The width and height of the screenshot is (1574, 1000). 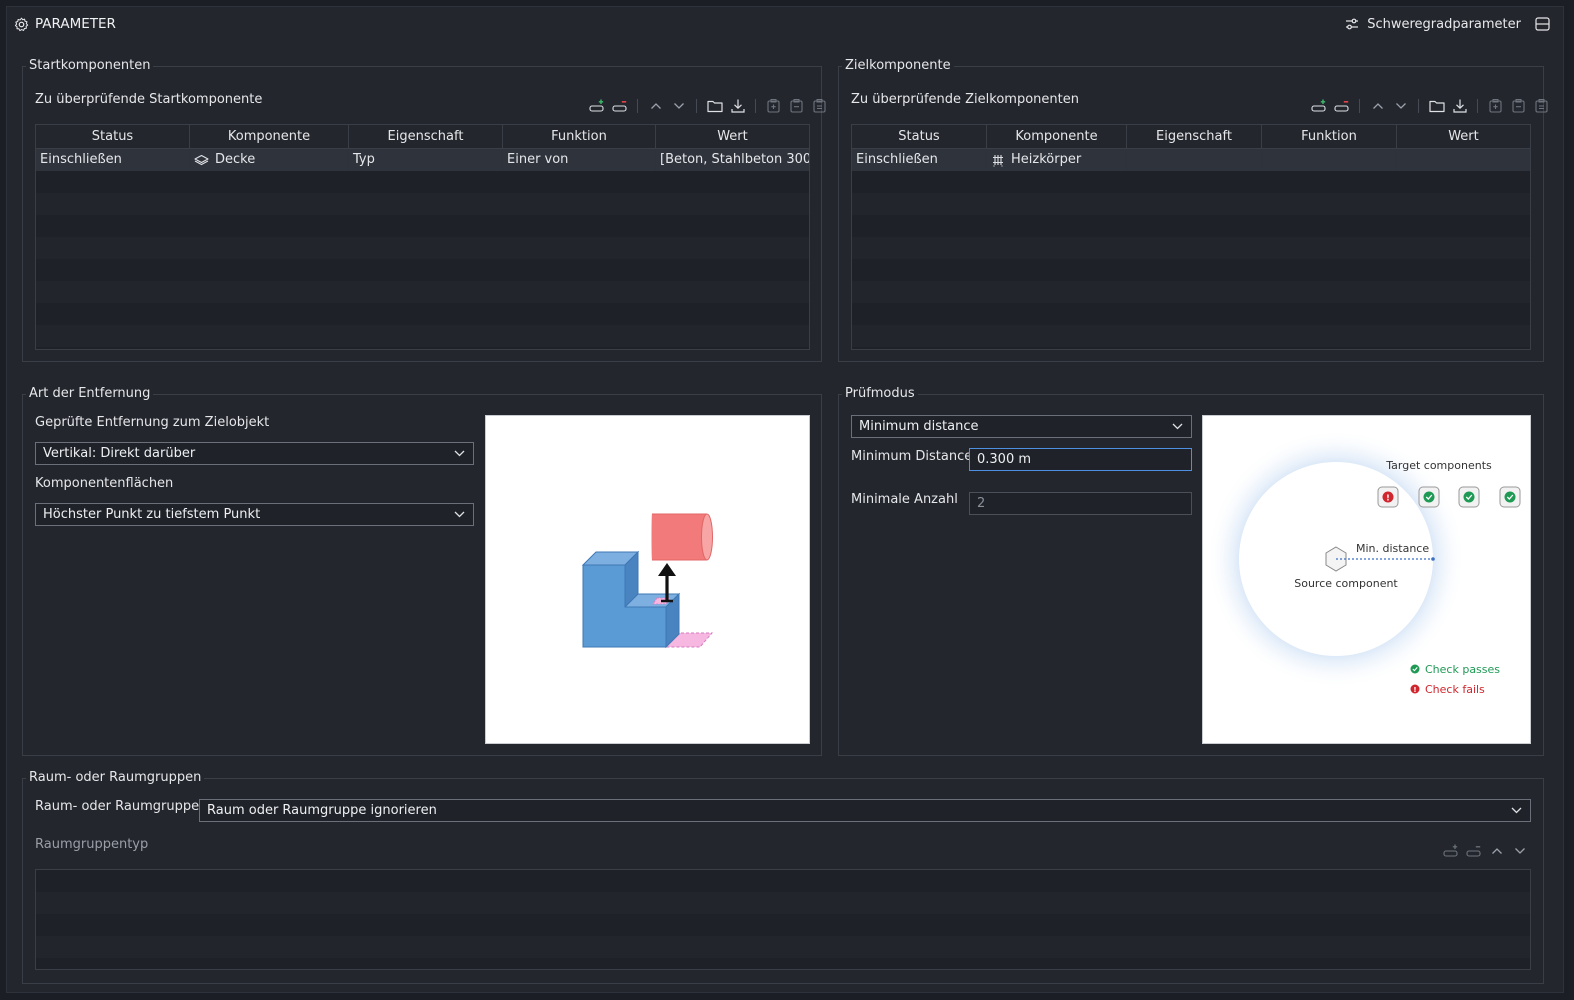 What do you see at coordinates (1080, 503) in the screenshot?
I see `min-count-input: 2` at bounding box center [1080, 503].